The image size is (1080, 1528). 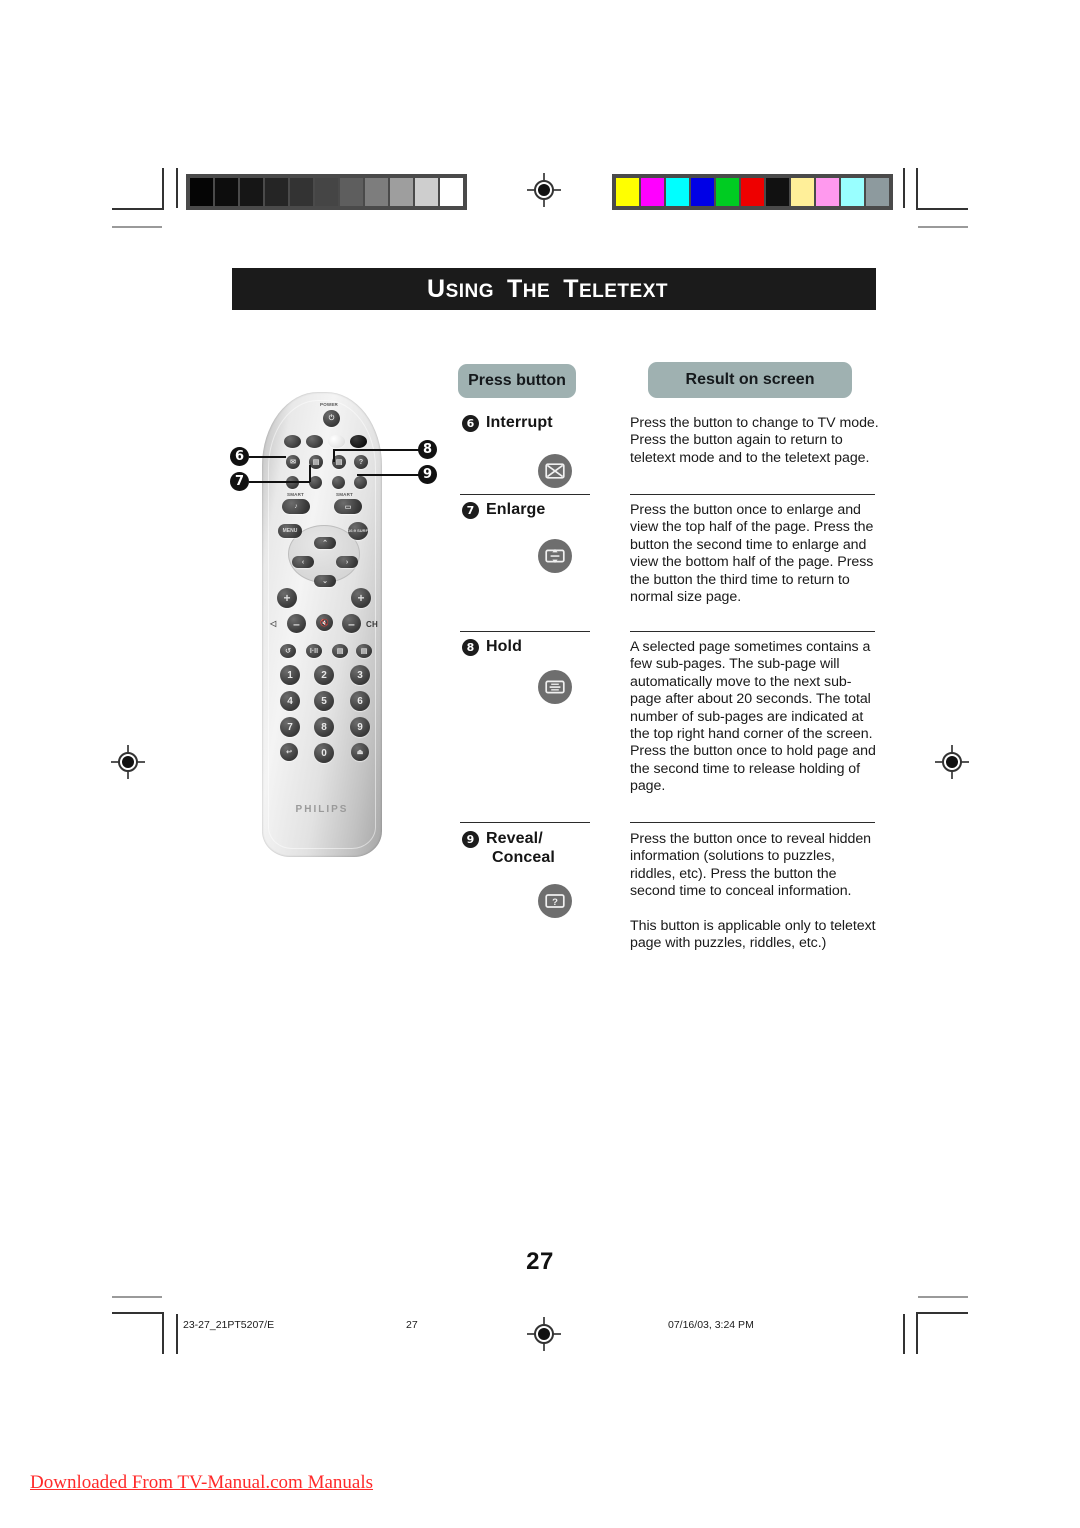 I want to click on remote-key-back: ↩, so click(x=289, y=752).